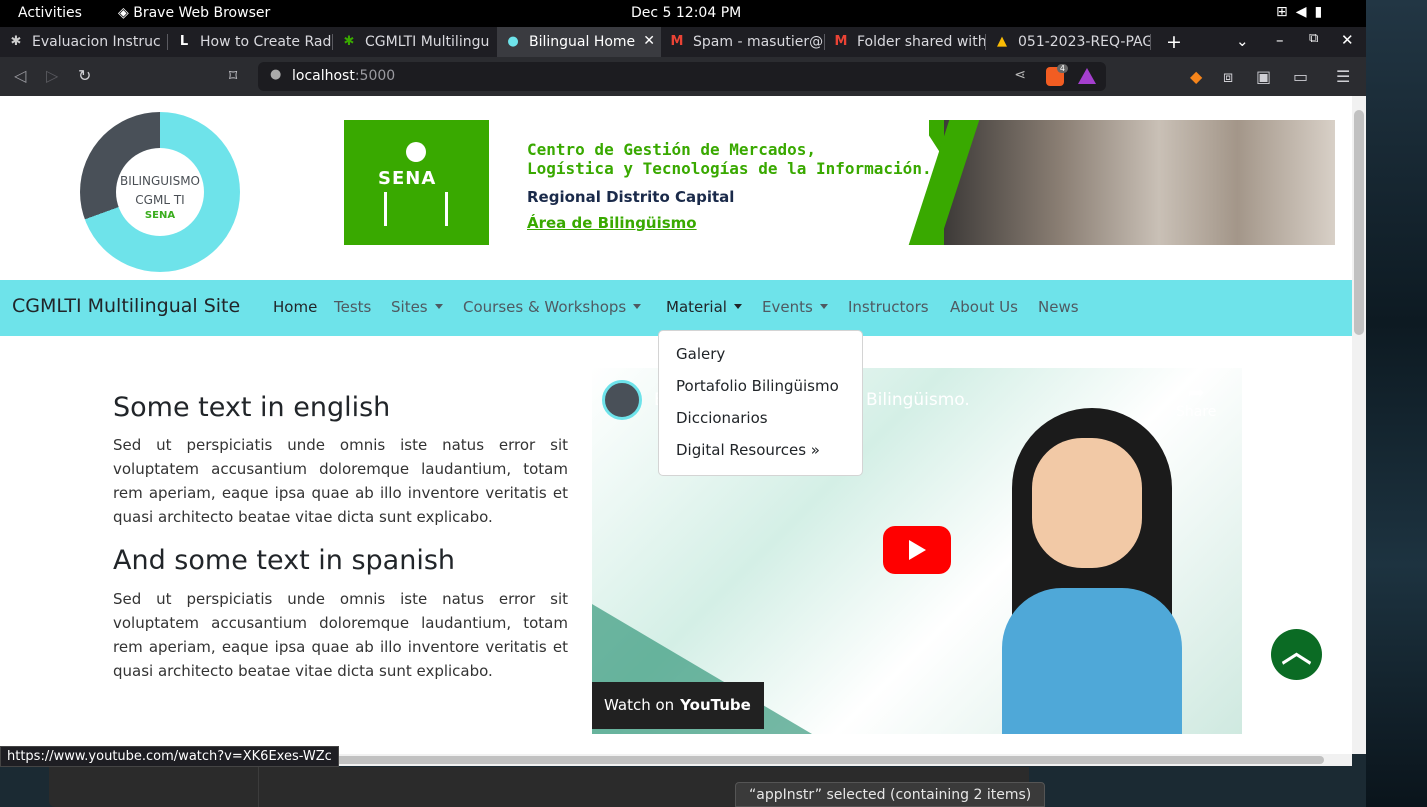 The image size is (1427, 807). I want to click on banner-line-1: Centro de Gestión de Mercados,, so click(671, 149).